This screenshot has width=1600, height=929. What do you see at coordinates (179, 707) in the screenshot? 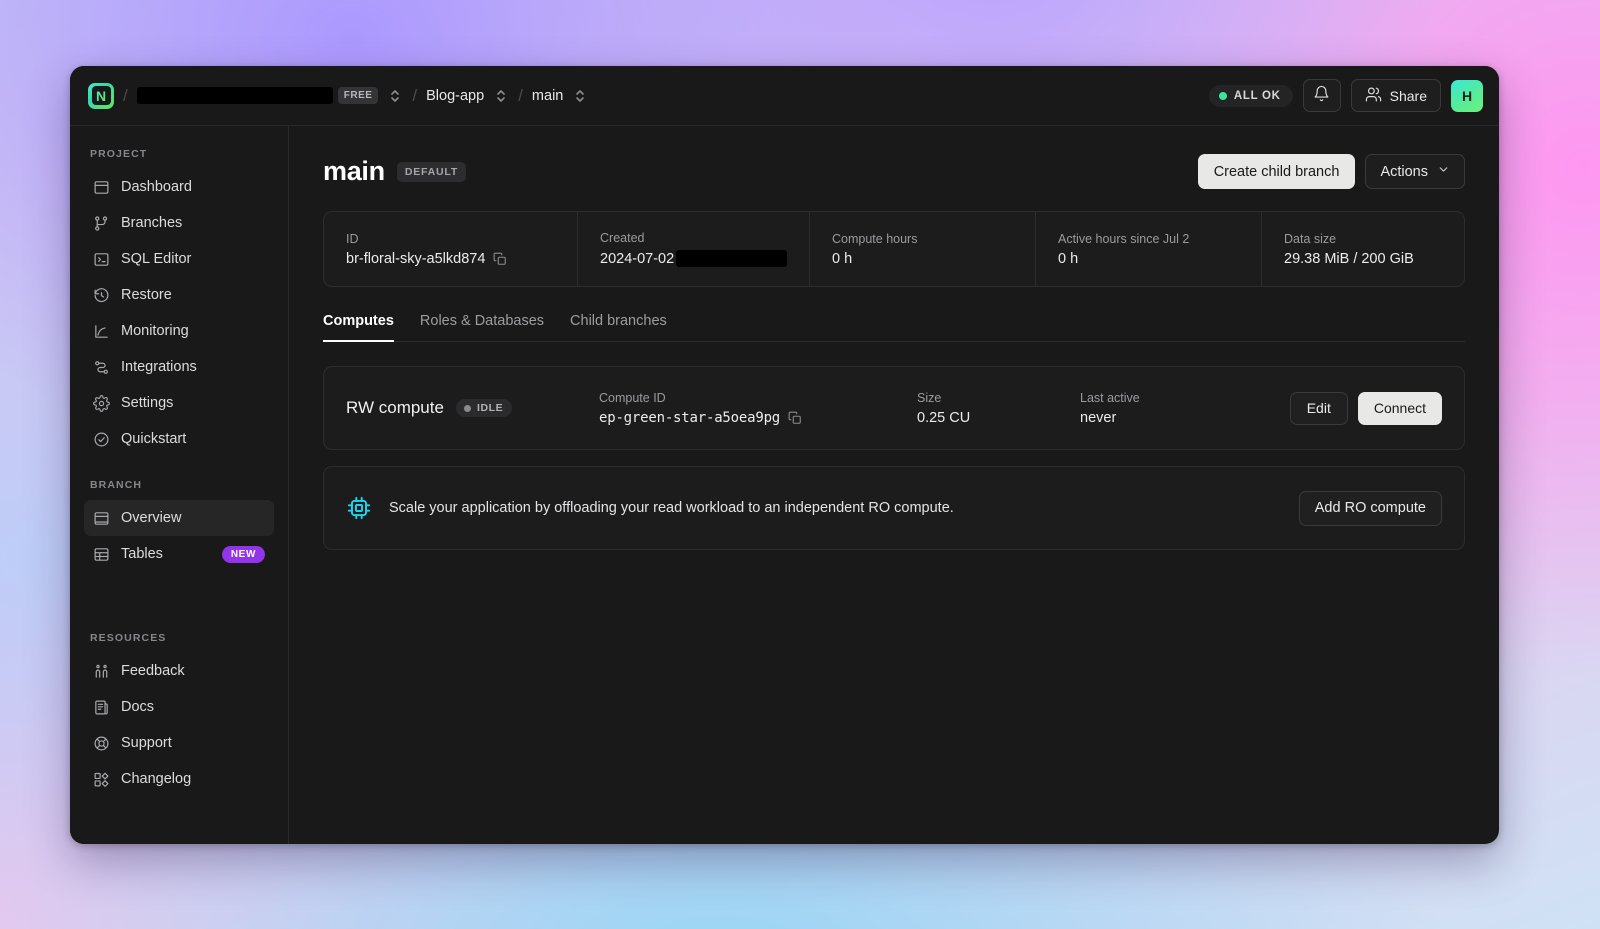
I see `sidebar-item-docs: Docs` at bounding box center [179, 707].